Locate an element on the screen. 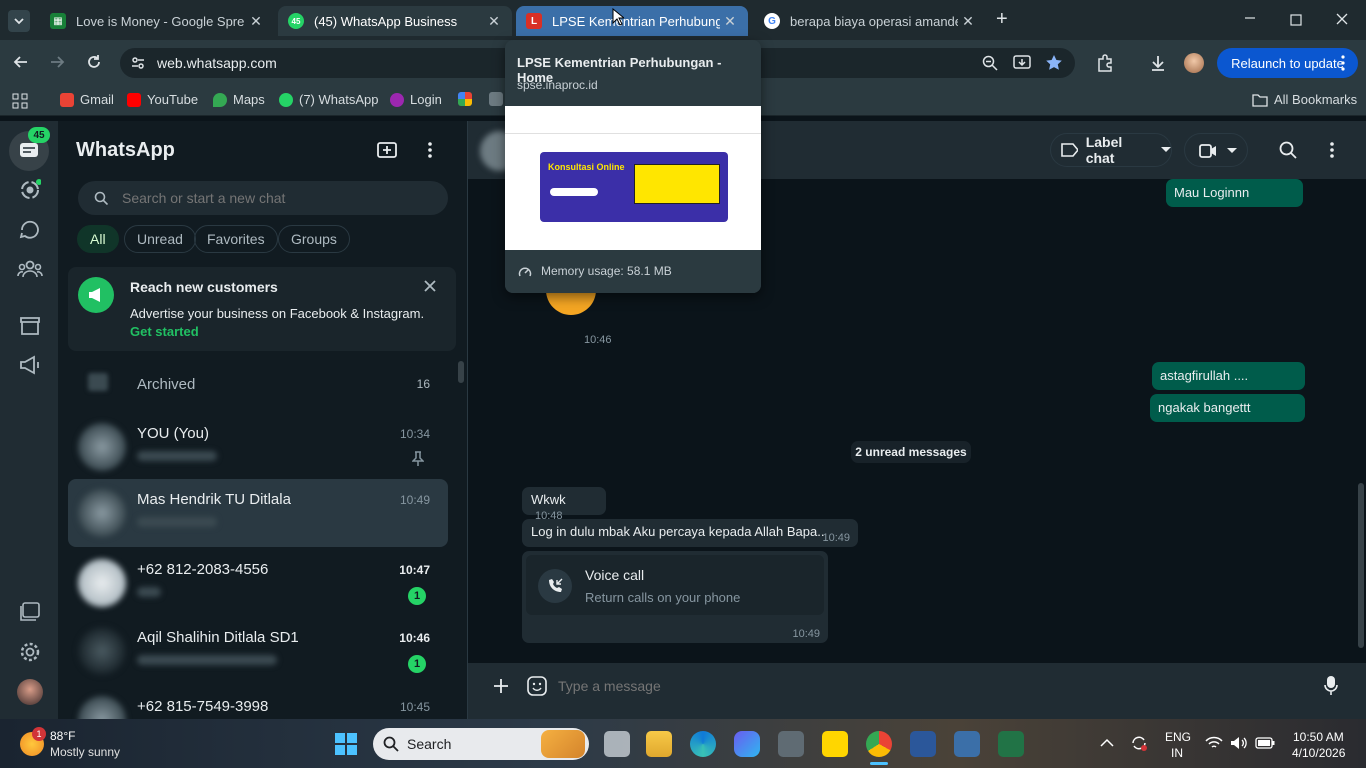 This screenshot has height=768, width=1366. edge-icon is located at coordinates (703, 744).